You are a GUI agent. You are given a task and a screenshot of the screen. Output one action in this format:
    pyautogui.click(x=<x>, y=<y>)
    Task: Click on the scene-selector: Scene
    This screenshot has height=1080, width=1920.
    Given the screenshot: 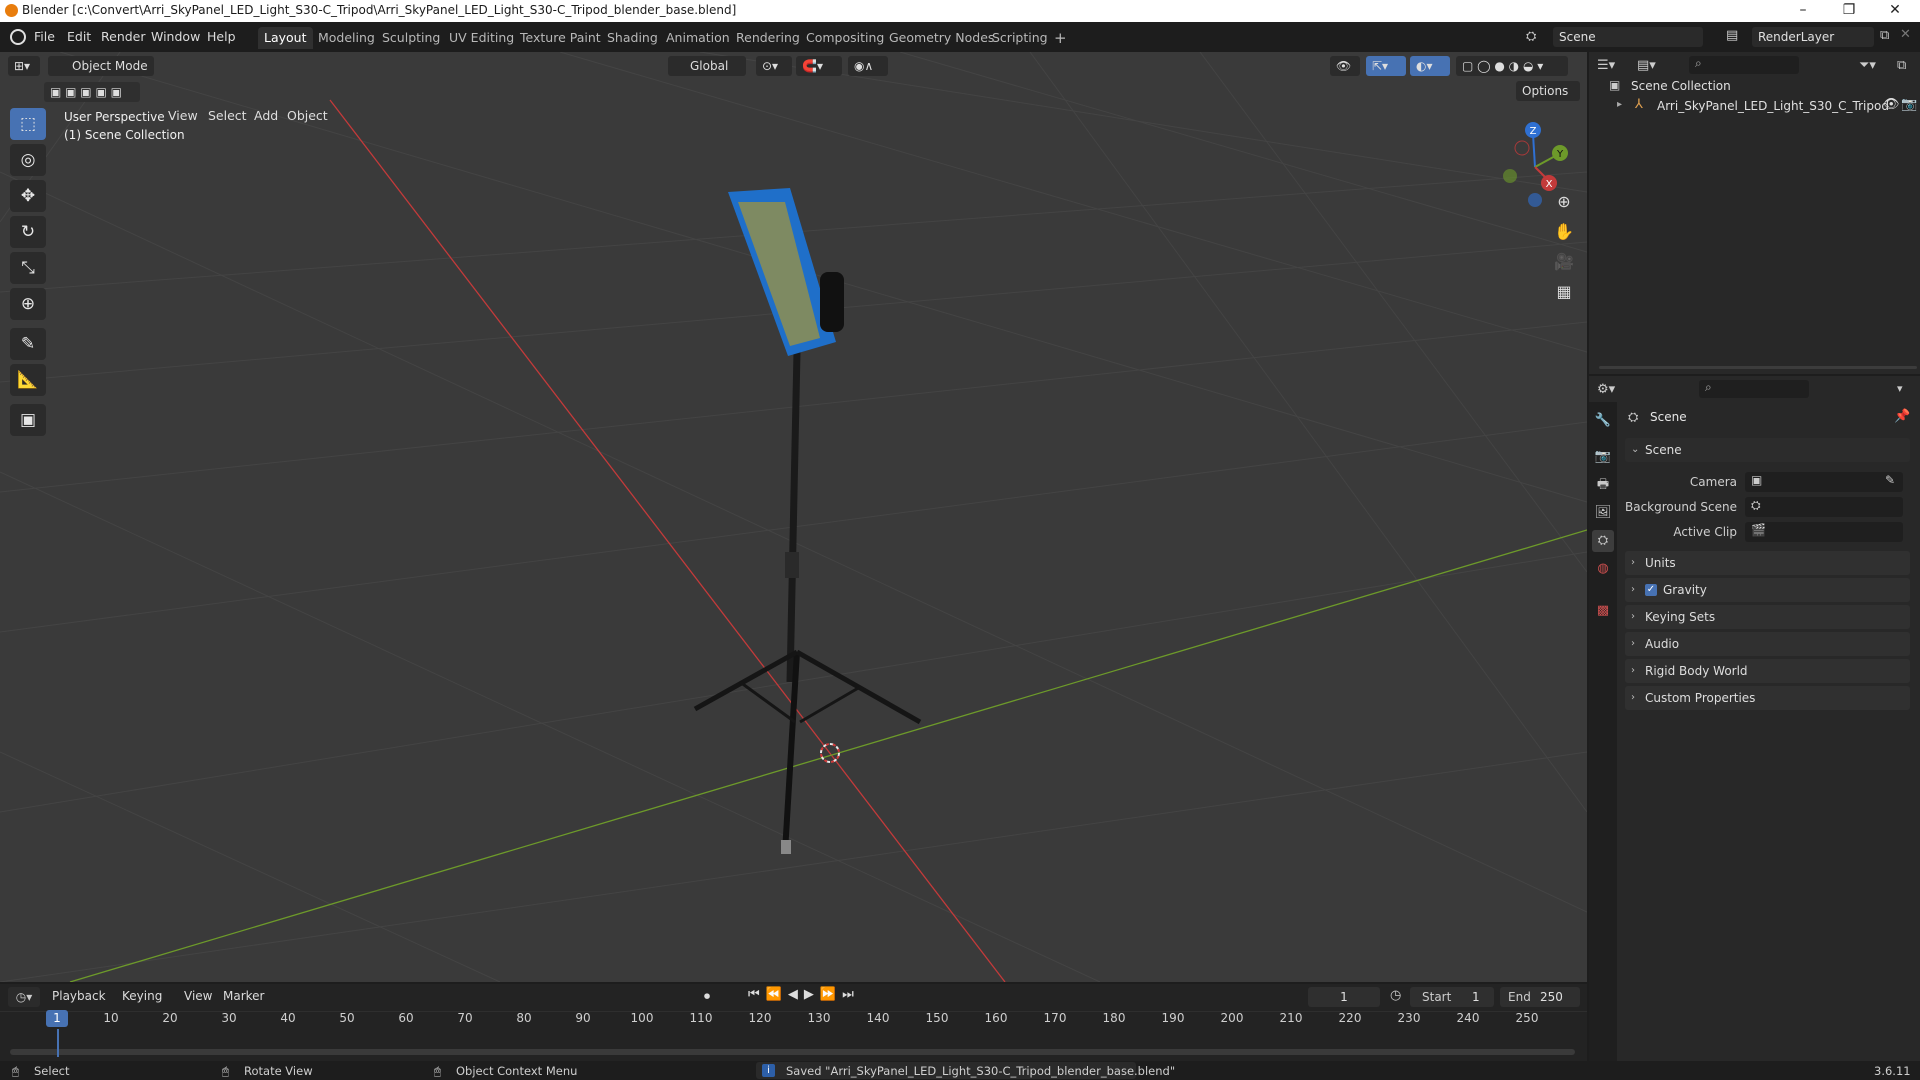 What is the action you would take?
    pyautogui.click(x=1628, y=37)
    